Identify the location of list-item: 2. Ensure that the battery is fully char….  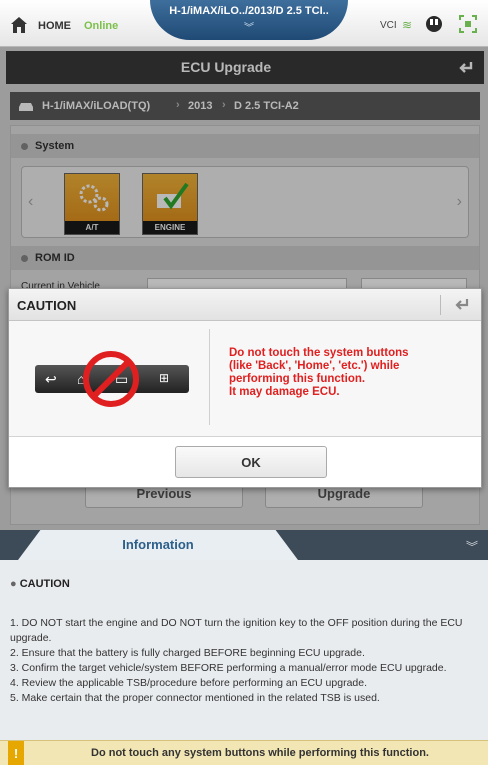
(187, 653).